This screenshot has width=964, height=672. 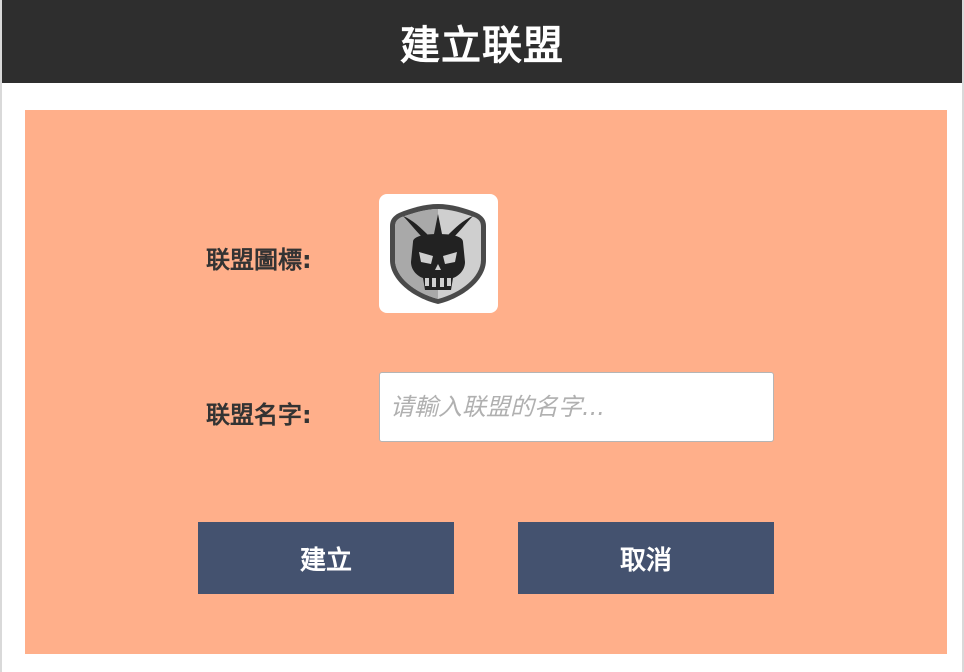 I want to click on title-bar: 建立联盟, so click(x=482, y=41).